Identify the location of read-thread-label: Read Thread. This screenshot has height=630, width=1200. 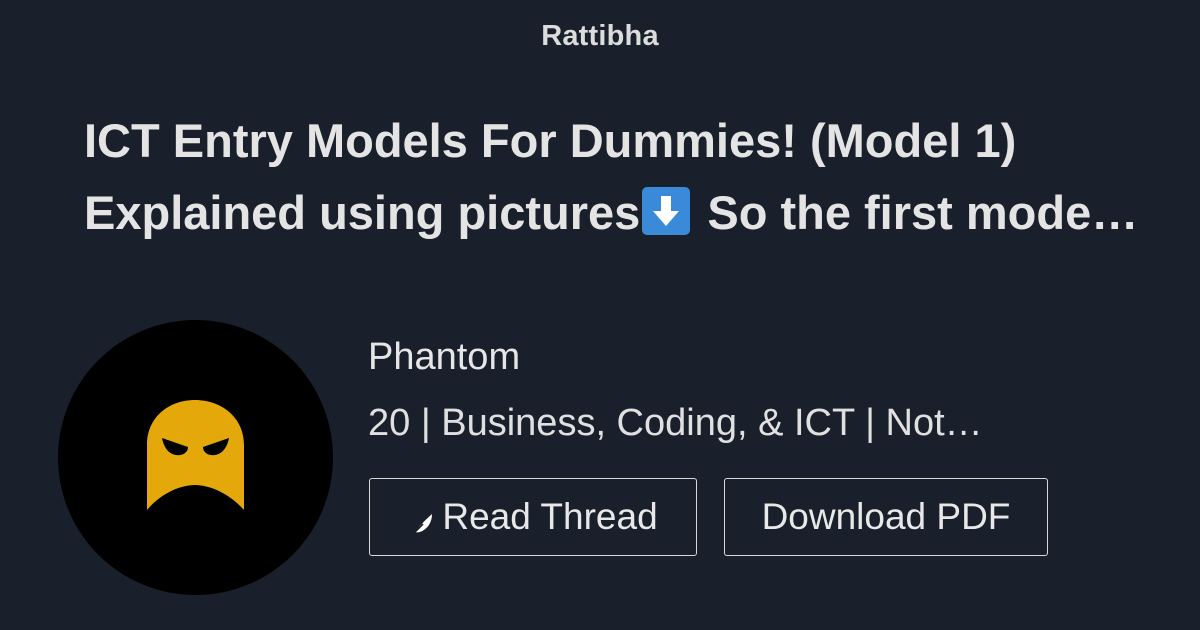
(550, 516).